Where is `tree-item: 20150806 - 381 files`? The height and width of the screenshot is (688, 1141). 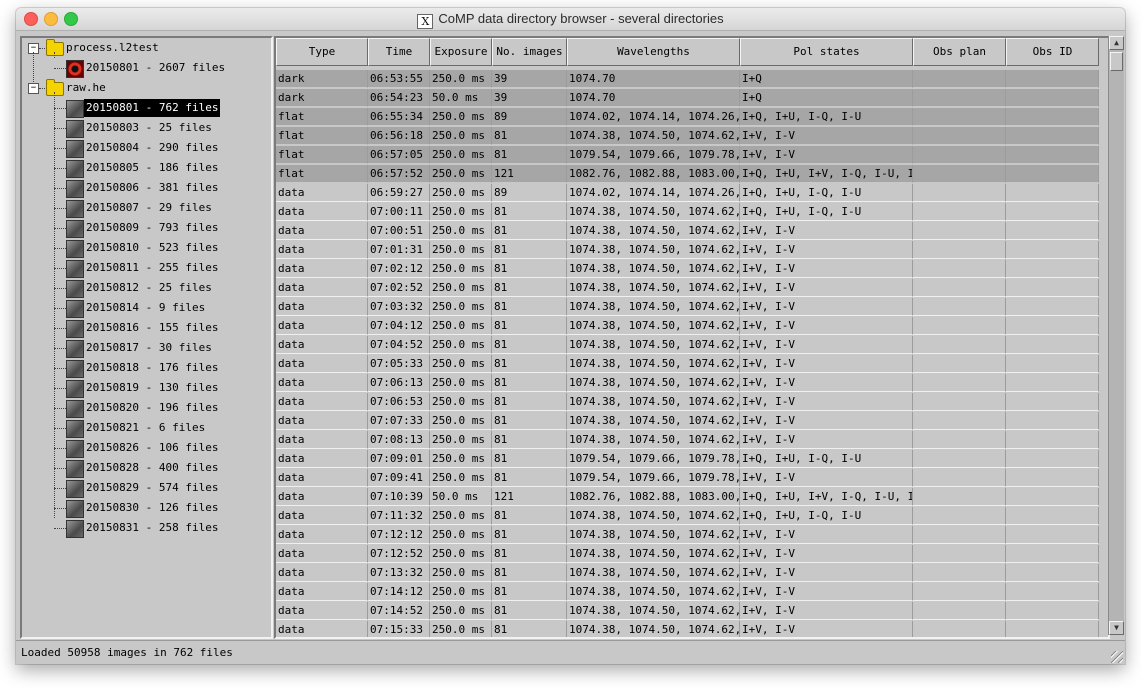
tree-item: 20150806 - 381 files is located at coordinates (146, 188).